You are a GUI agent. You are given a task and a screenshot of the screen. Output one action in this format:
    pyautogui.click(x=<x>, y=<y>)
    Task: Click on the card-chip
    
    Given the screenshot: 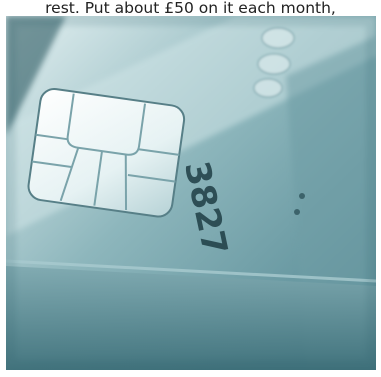 What is the action you would take?
    pyautogui.click(x=106, y=153)
    